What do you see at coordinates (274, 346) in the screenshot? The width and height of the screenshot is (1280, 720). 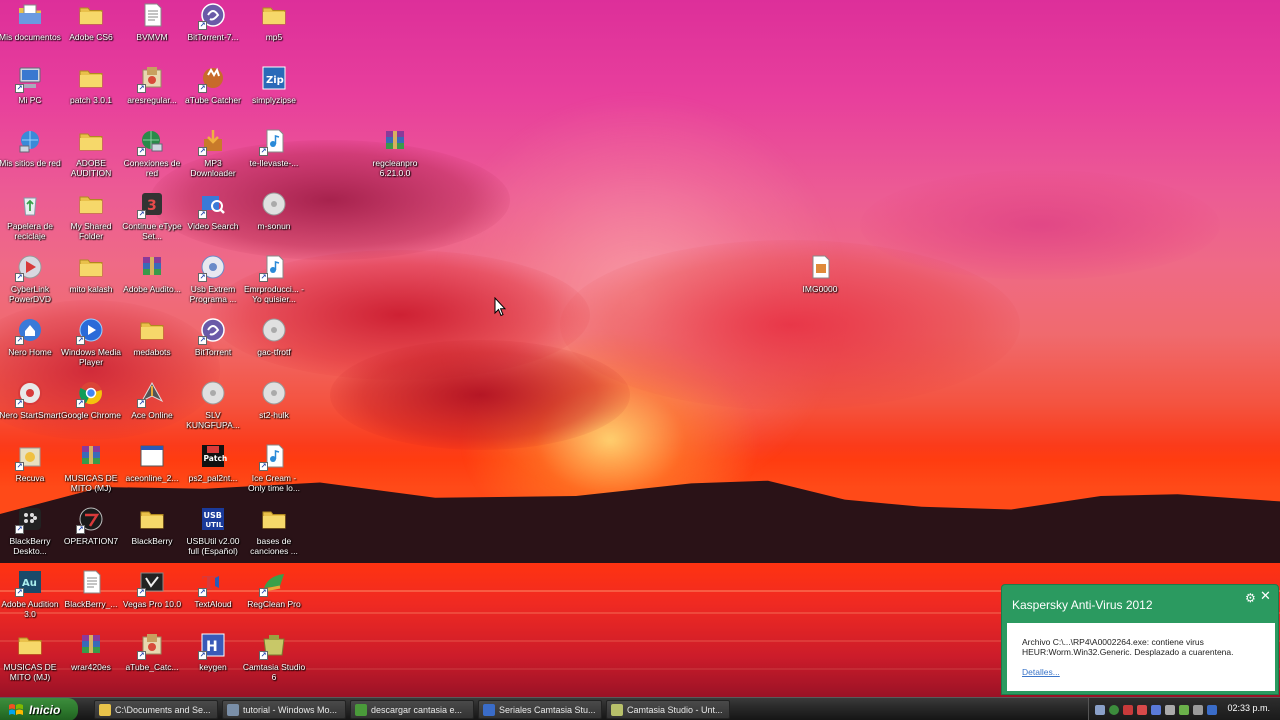 I see `desktop-icon: gac-tfrotf` at bounding box center [274, 346].